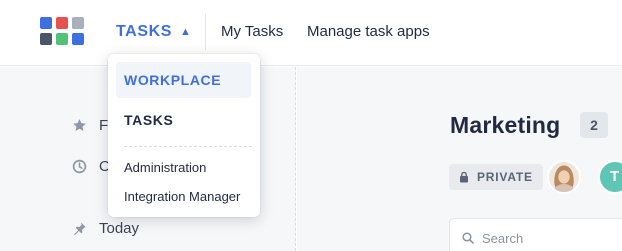 This screenshot has height=251, width=622. What do you see at coordinates (468, 238) in the screenshot?
I see `search-icon` at bounding box center [468, 238].